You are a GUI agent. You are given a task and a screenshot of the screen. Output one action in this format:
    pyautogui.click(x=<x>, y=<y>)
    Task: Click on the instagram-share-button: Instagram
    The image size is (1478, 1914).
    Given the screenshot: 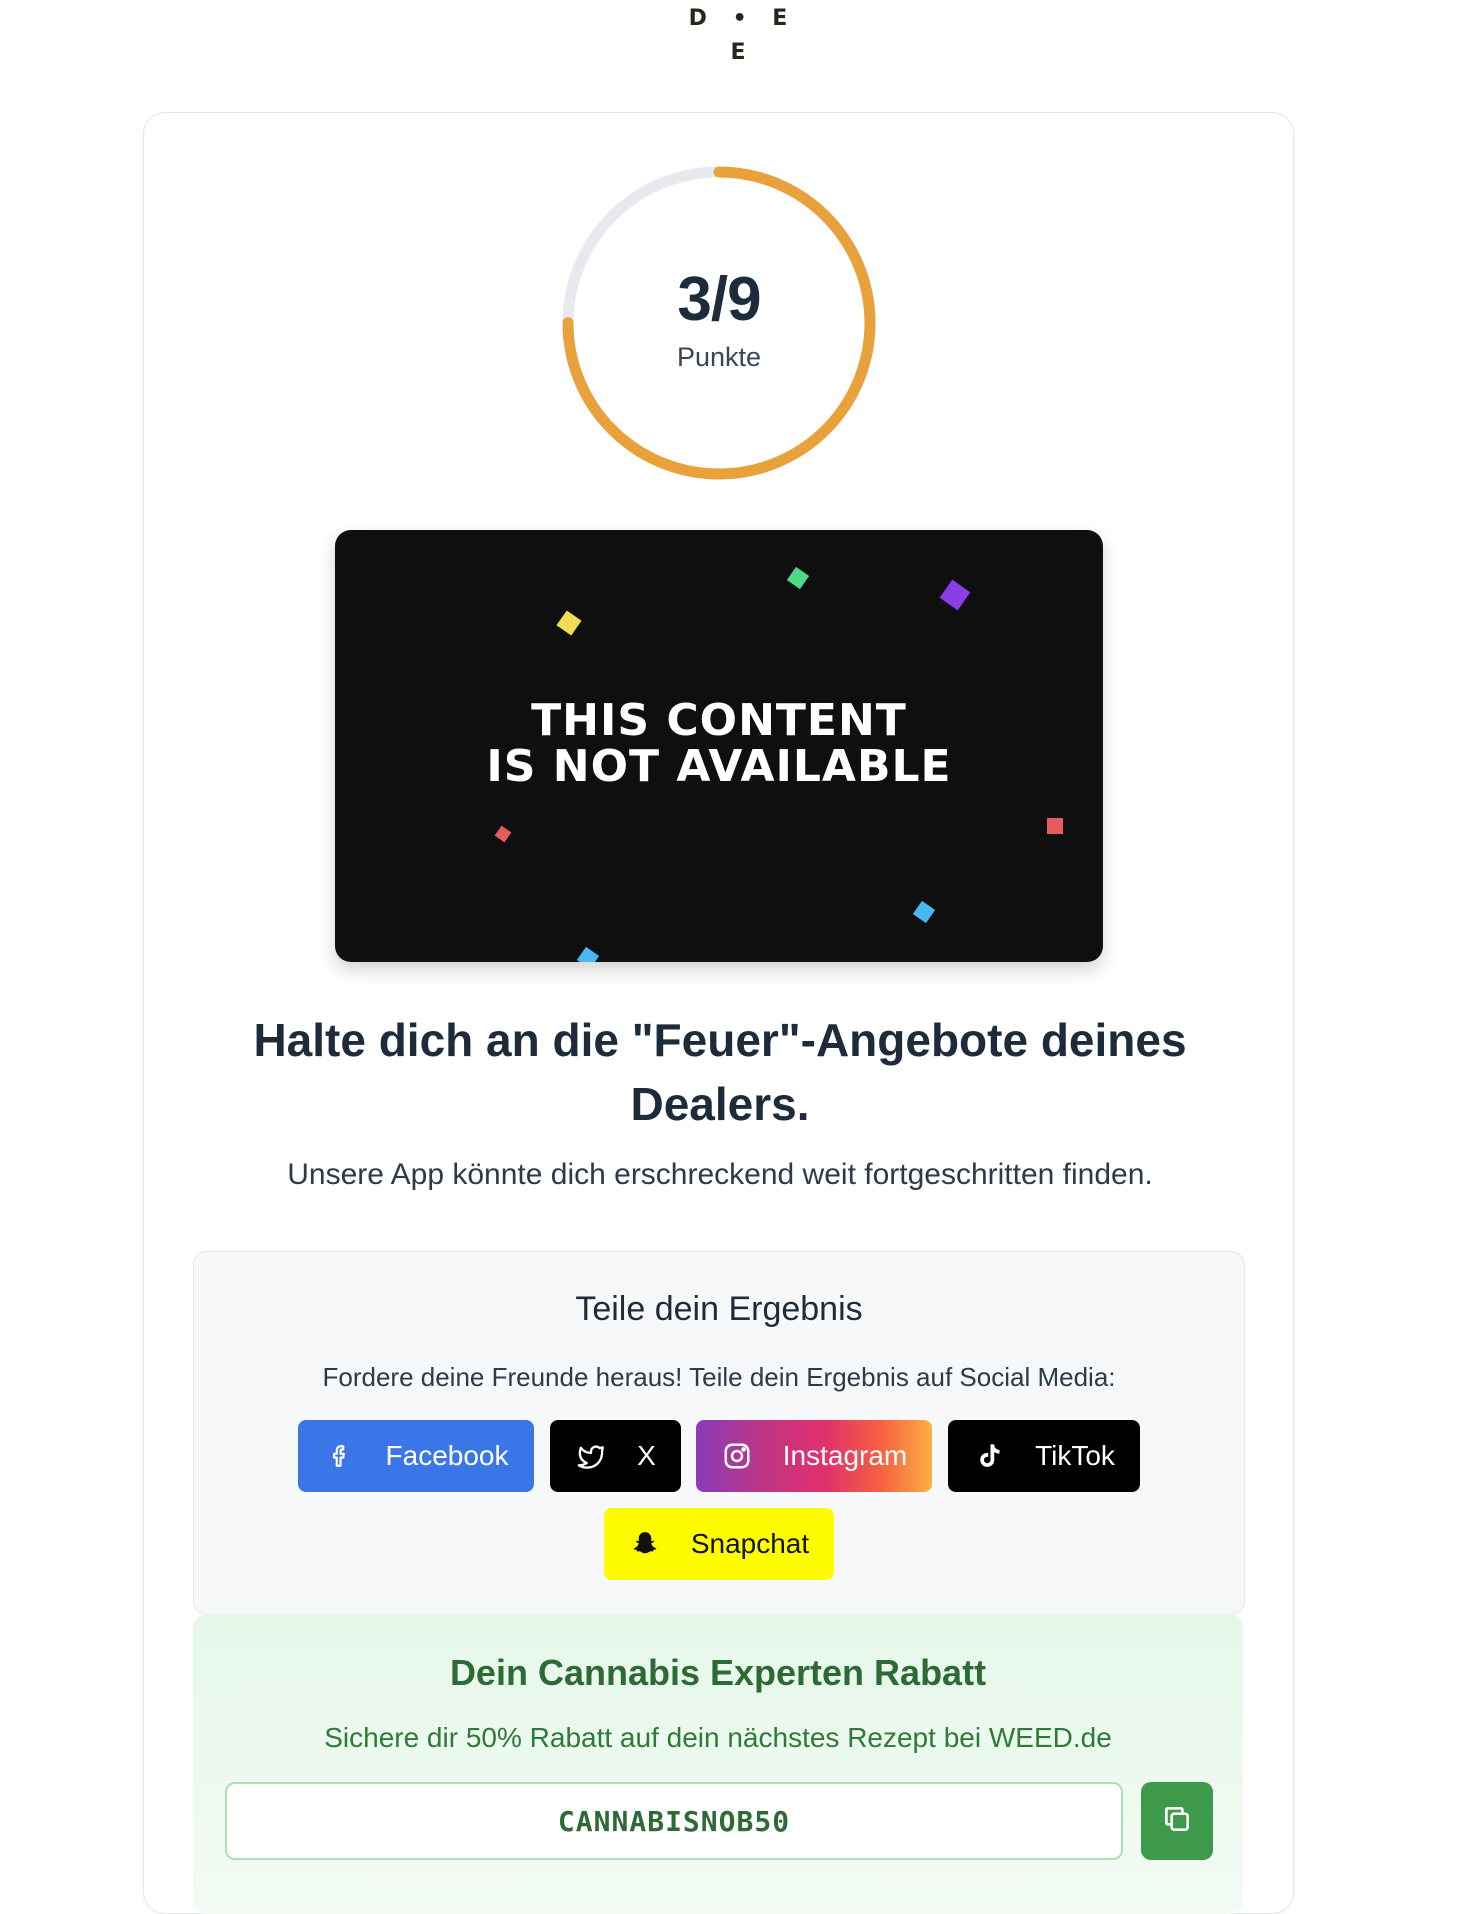 What is the action you would take?
    pyautogui.click(x=814, y=1456)
    